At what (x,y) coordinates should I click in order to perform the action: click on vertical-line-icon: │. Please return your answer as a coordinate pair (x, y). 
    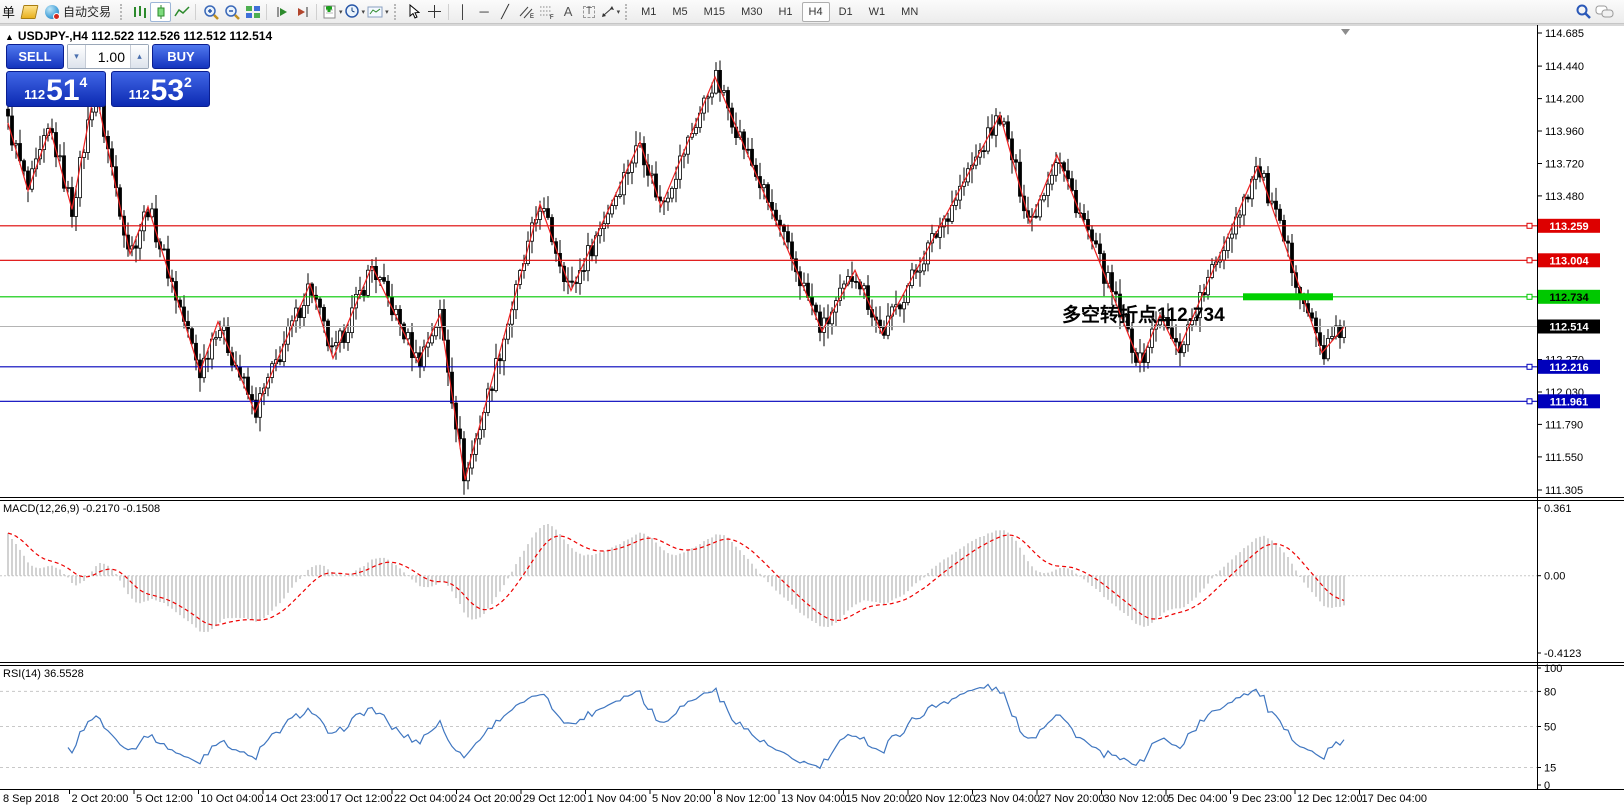
    Looking at the image, I should click on (463, 11).